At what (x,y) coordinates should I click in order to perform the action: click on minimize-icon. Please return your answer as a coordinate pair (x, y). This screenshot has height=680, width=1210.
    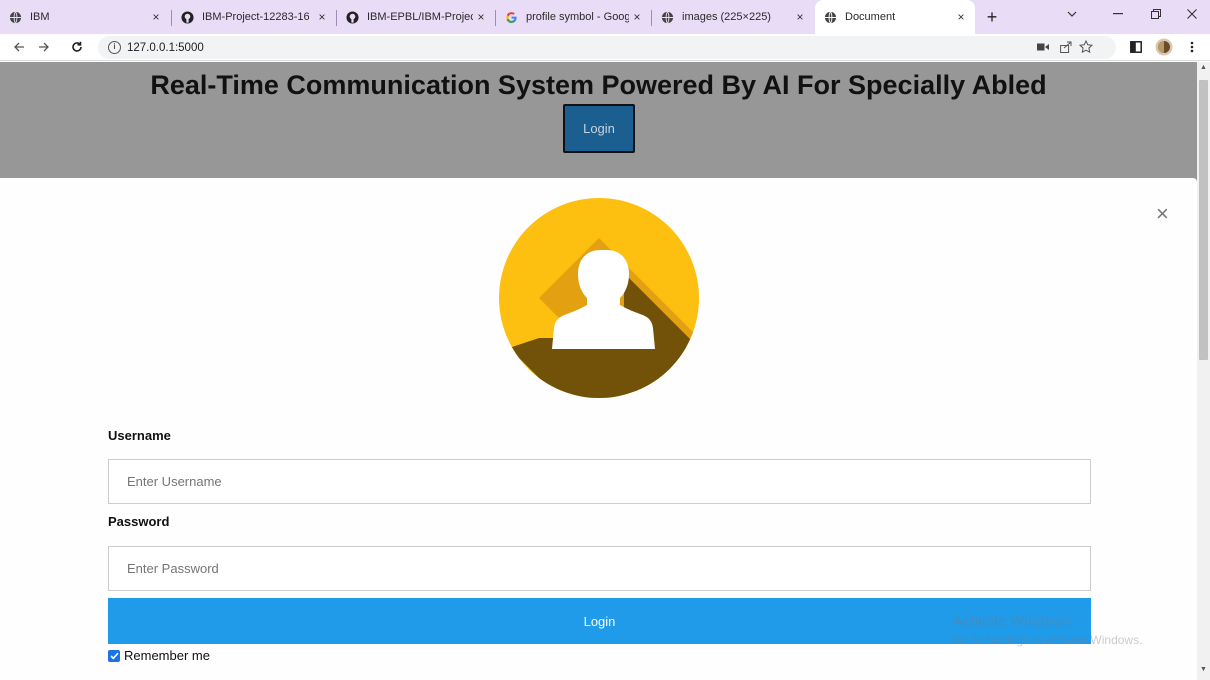
    Looking at the image, I should click on (1118, 14).